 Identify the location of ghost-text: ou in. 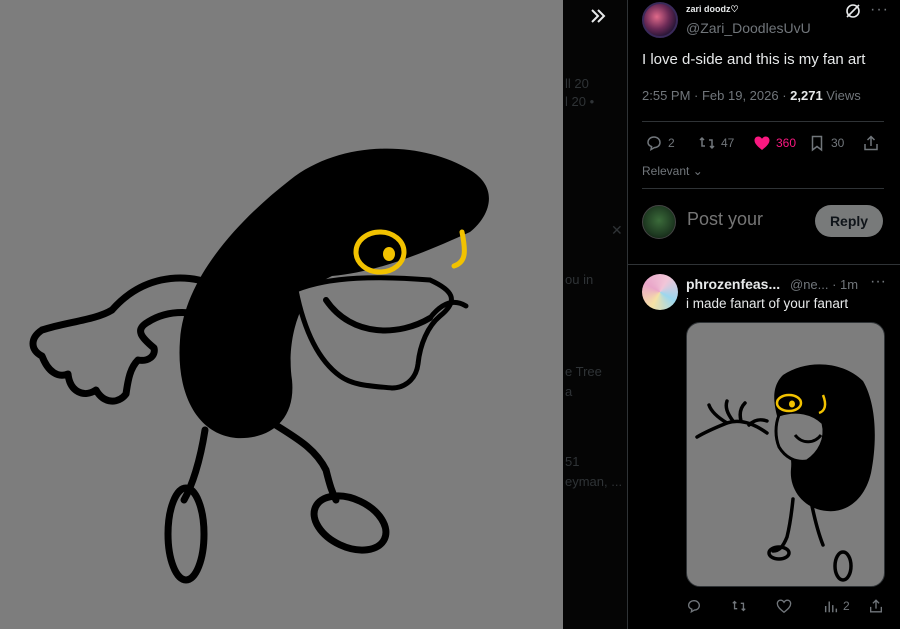
(579, 279).